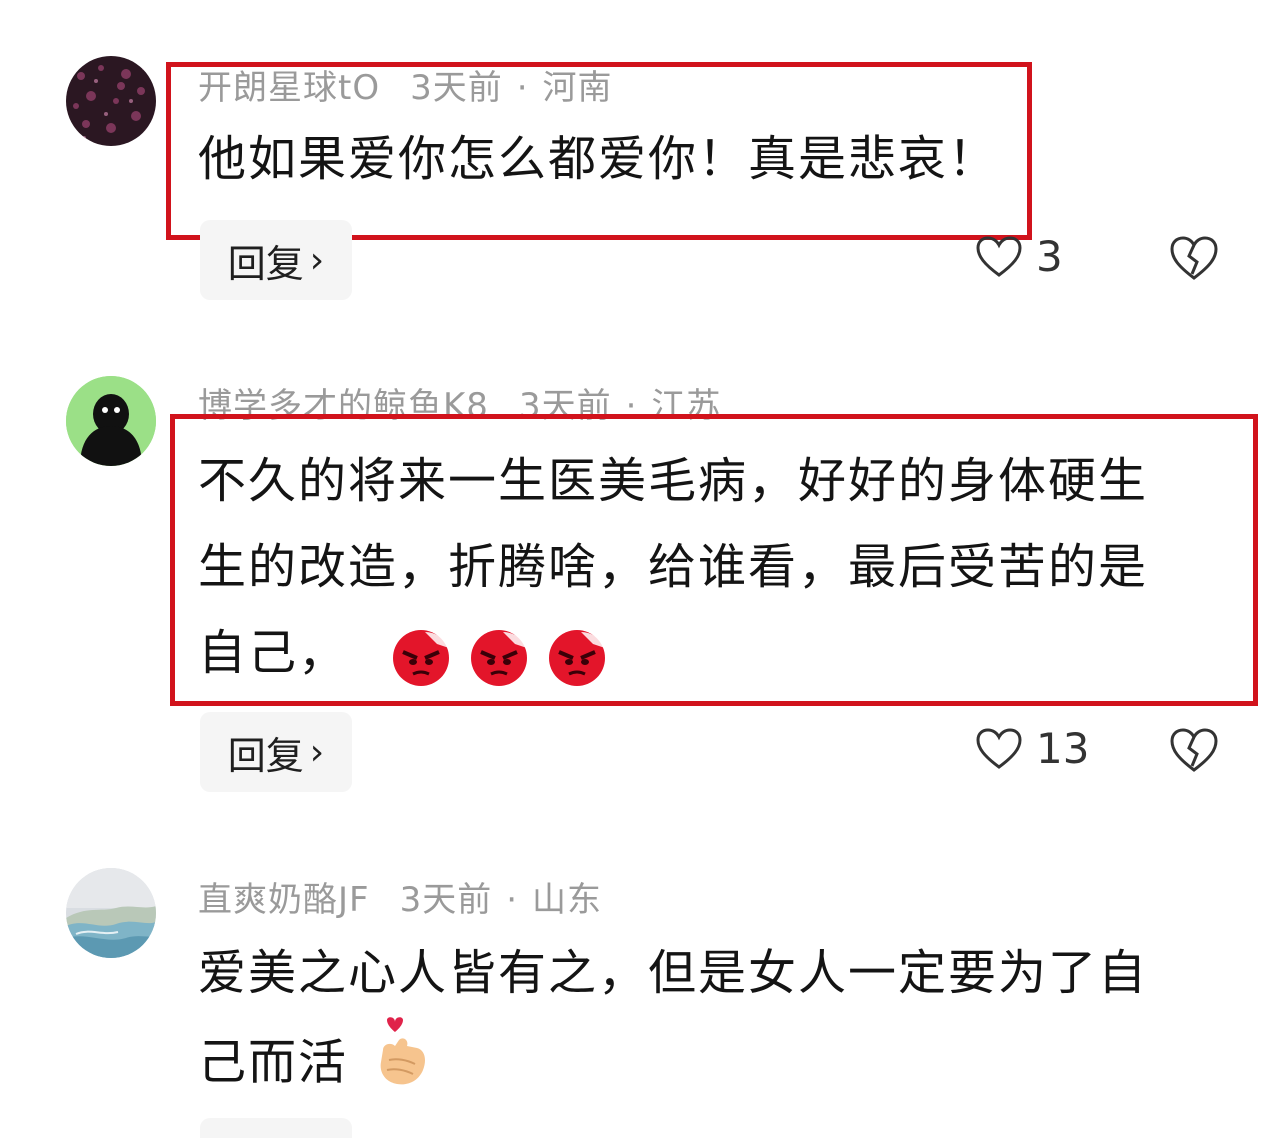 The image size is (1280, 1138). Describe the element at coordinates (598, 159) in the screenshot. I see `comment-text: 他如果爱你怎么都爱你！真是悲哀！` at that location.